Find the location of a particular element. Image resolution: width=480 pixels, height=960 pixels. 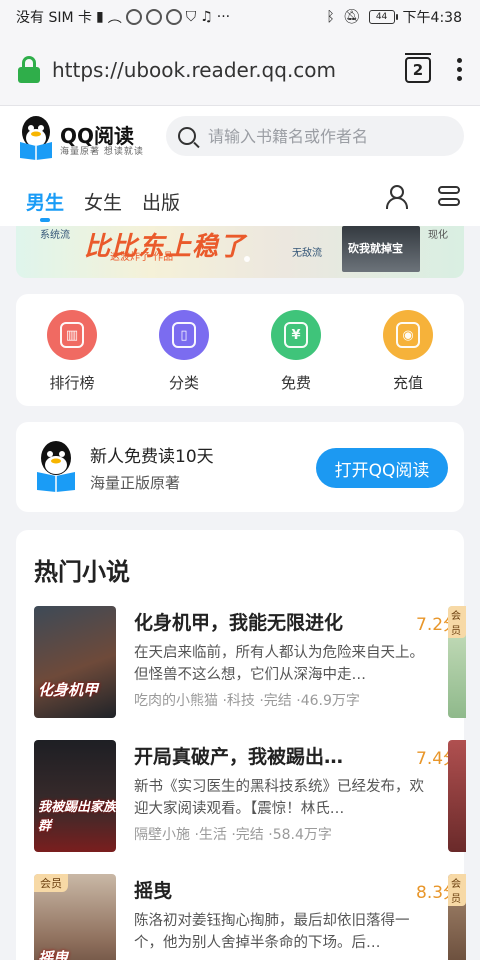

open-app-button: 打开QQ阅读 is located at coordinates (382, 468).